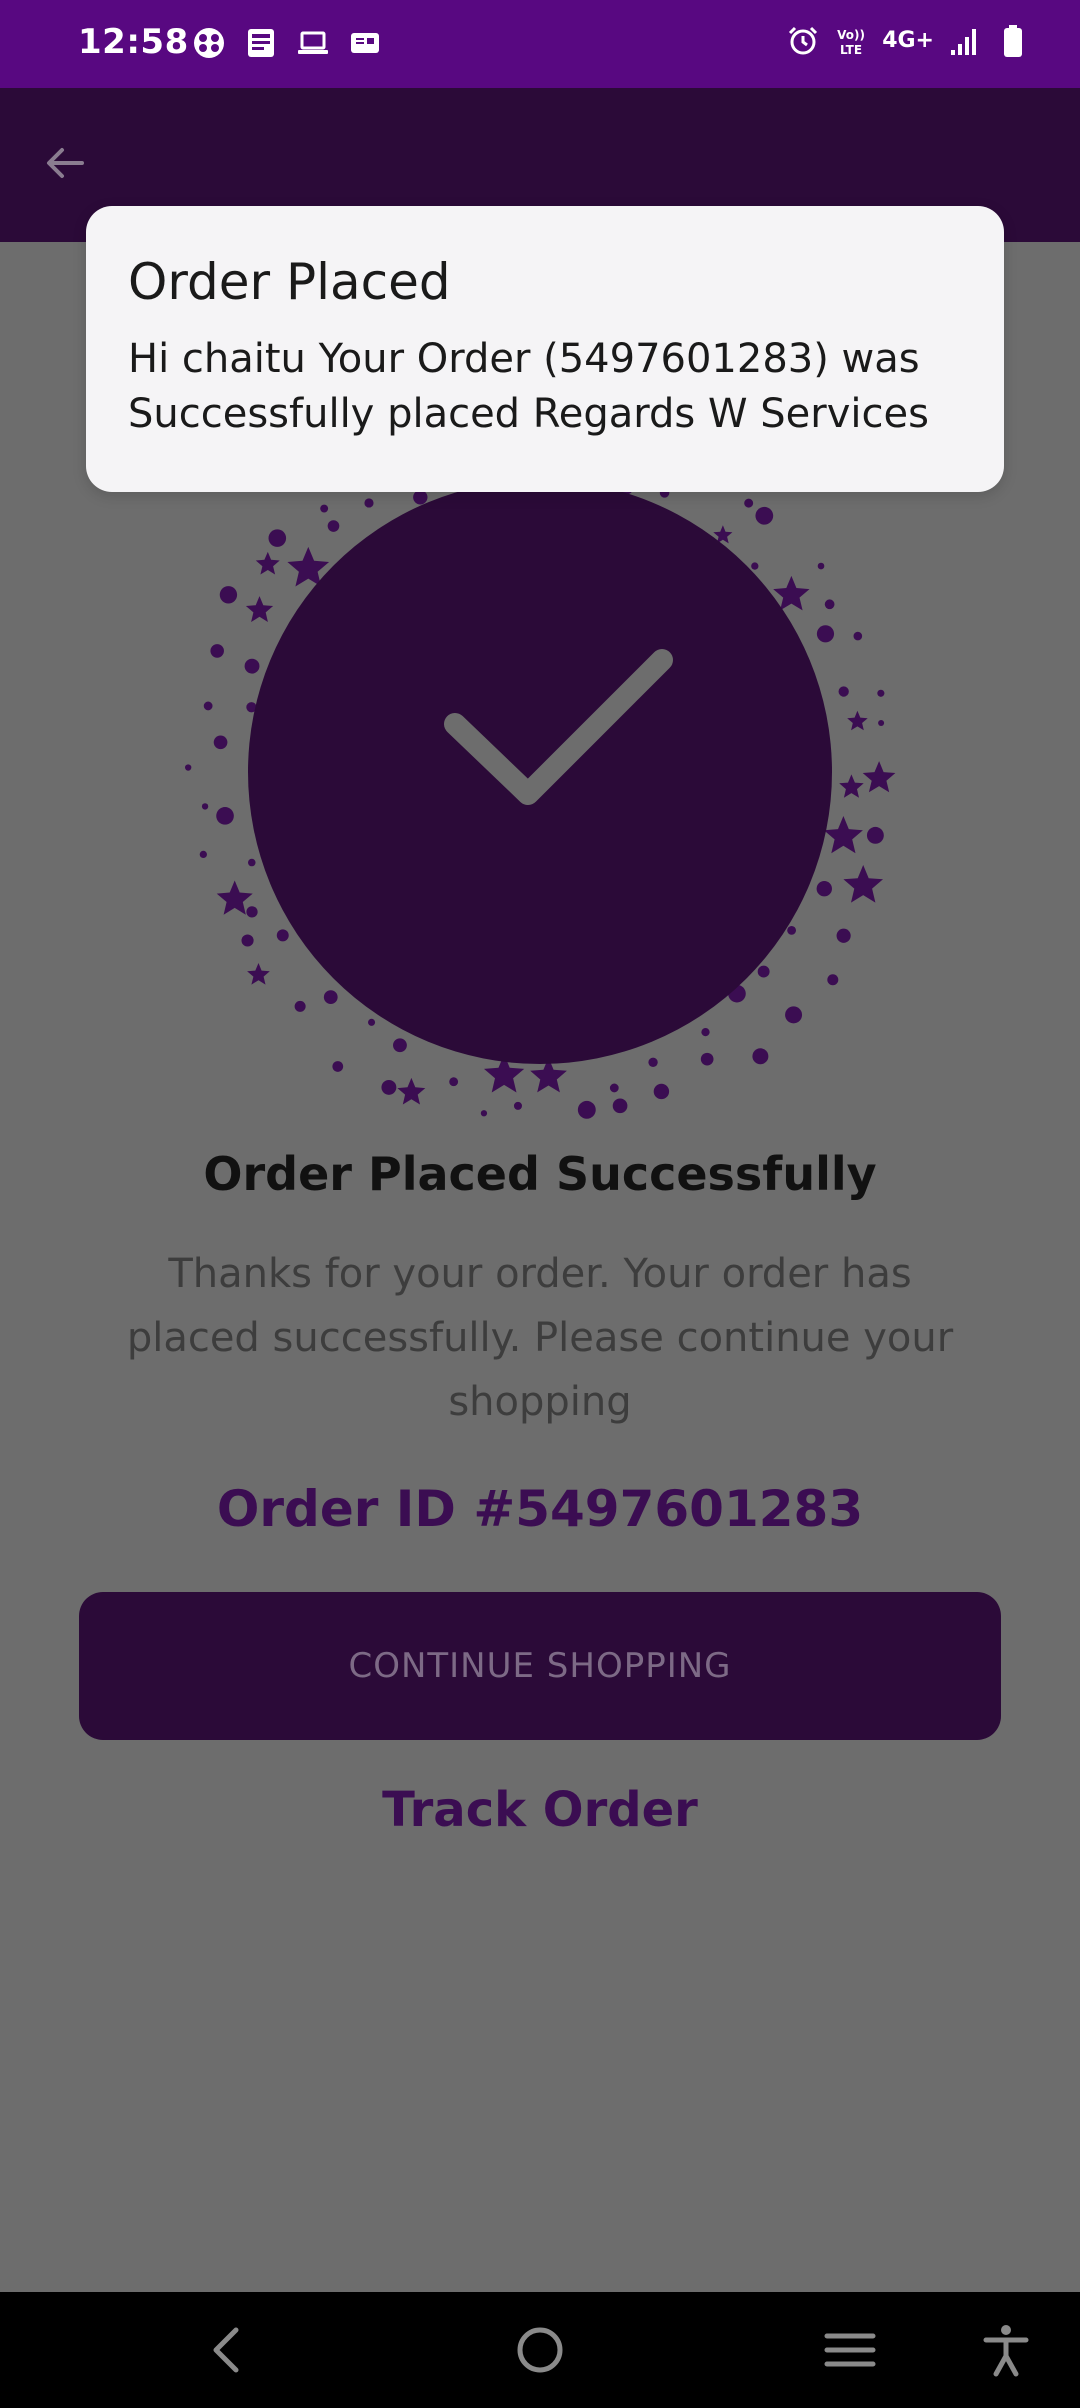 The image size is (1080, 2408). Describe the element at coordinates (209, 43) in the screenshot. I see `app-icon` at that location.